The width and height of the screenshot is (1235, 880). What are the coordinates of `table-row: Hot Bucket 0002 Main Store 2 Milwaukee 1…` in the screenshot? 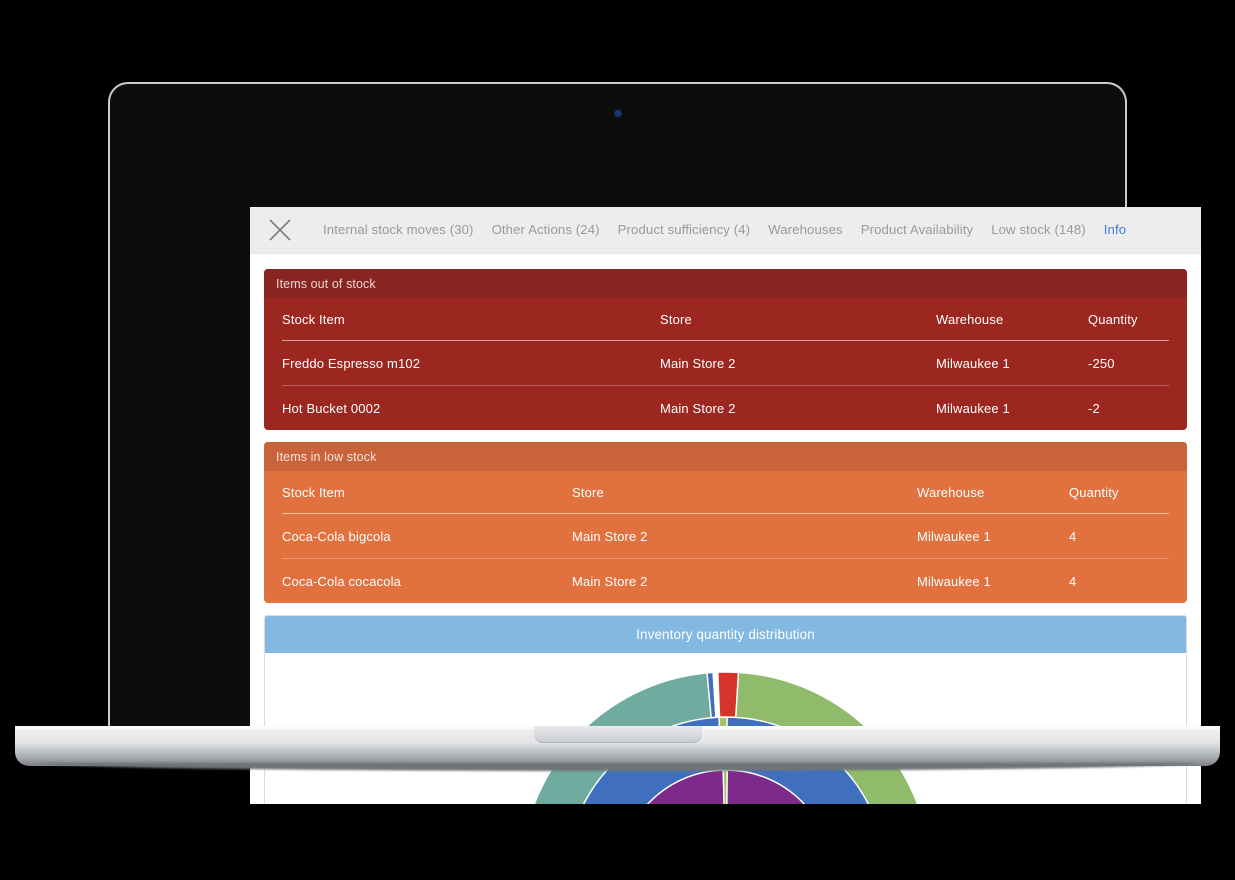 It's located at (725, 407).